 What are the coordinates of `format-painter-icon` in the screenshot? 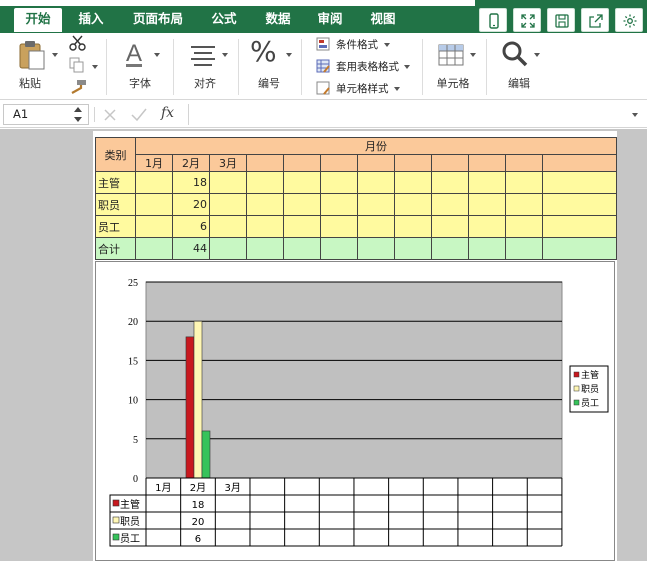 It's located at (78, 87).